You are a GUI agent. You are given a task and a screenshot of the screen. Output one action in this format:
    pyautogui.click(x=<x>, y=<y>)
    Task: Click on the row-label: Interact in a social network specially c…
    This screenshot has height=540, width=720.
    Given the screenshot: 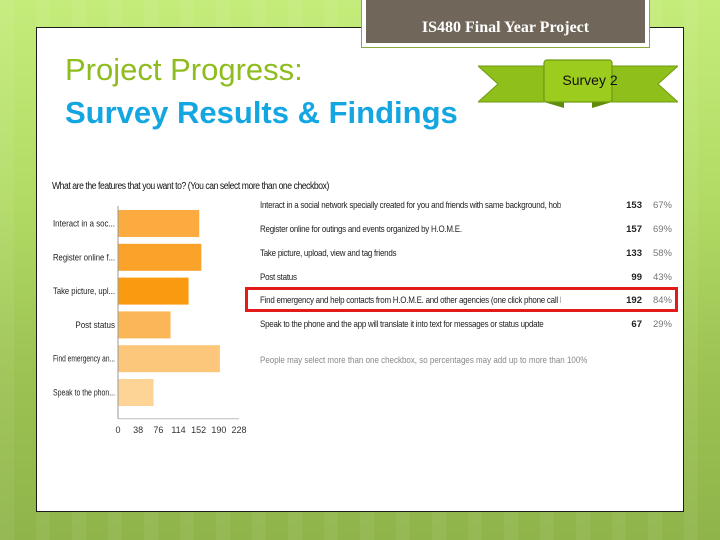 What is the action you would take?
    pyautogui.click(x=410, y=205)
    